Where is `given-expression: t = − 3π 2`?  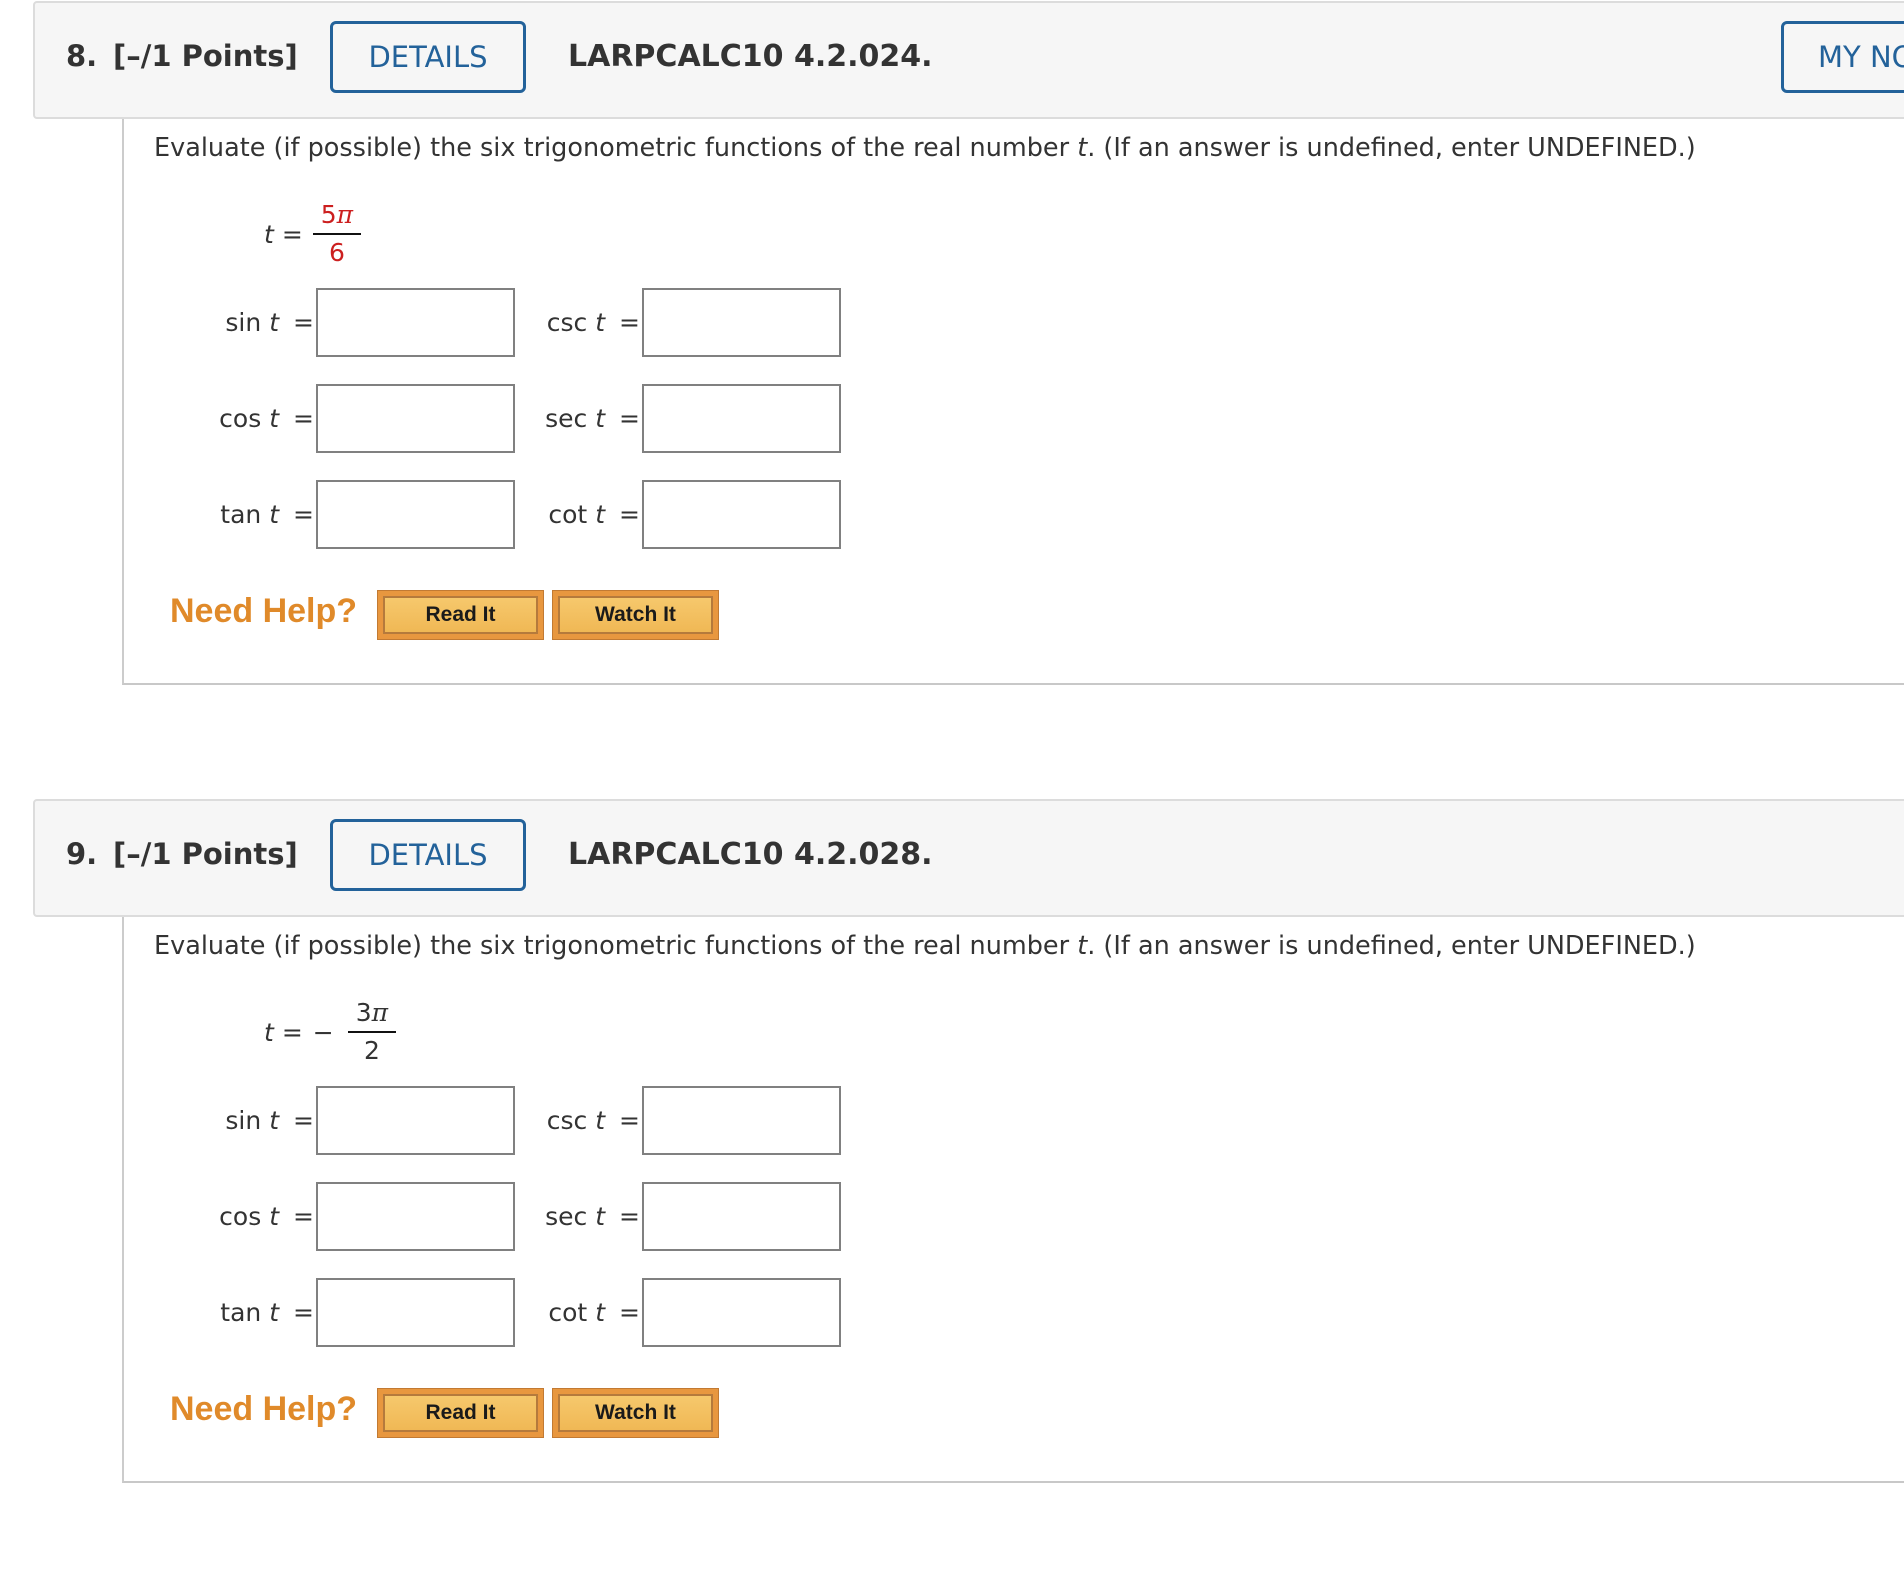
given-expression: t = − 3π 2 is located at coordinates (330, 1032).